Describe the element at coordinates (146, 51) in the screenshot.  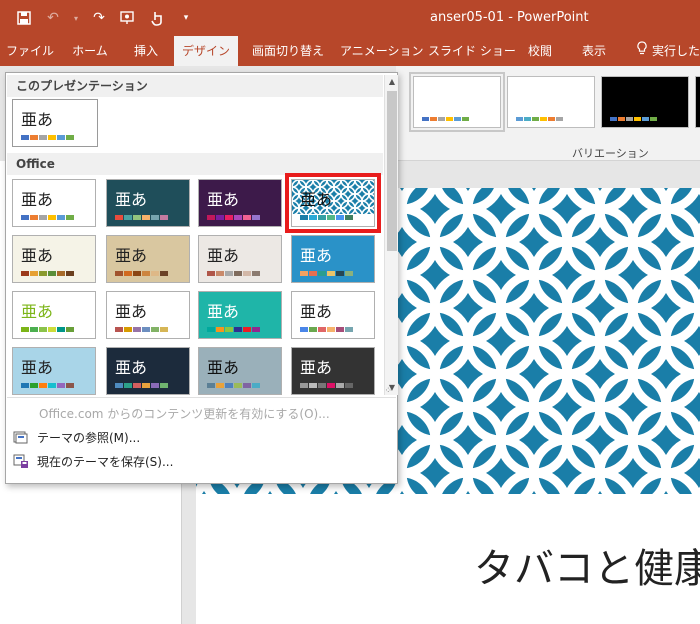
I see `tab-insert: 挿入` at that location.